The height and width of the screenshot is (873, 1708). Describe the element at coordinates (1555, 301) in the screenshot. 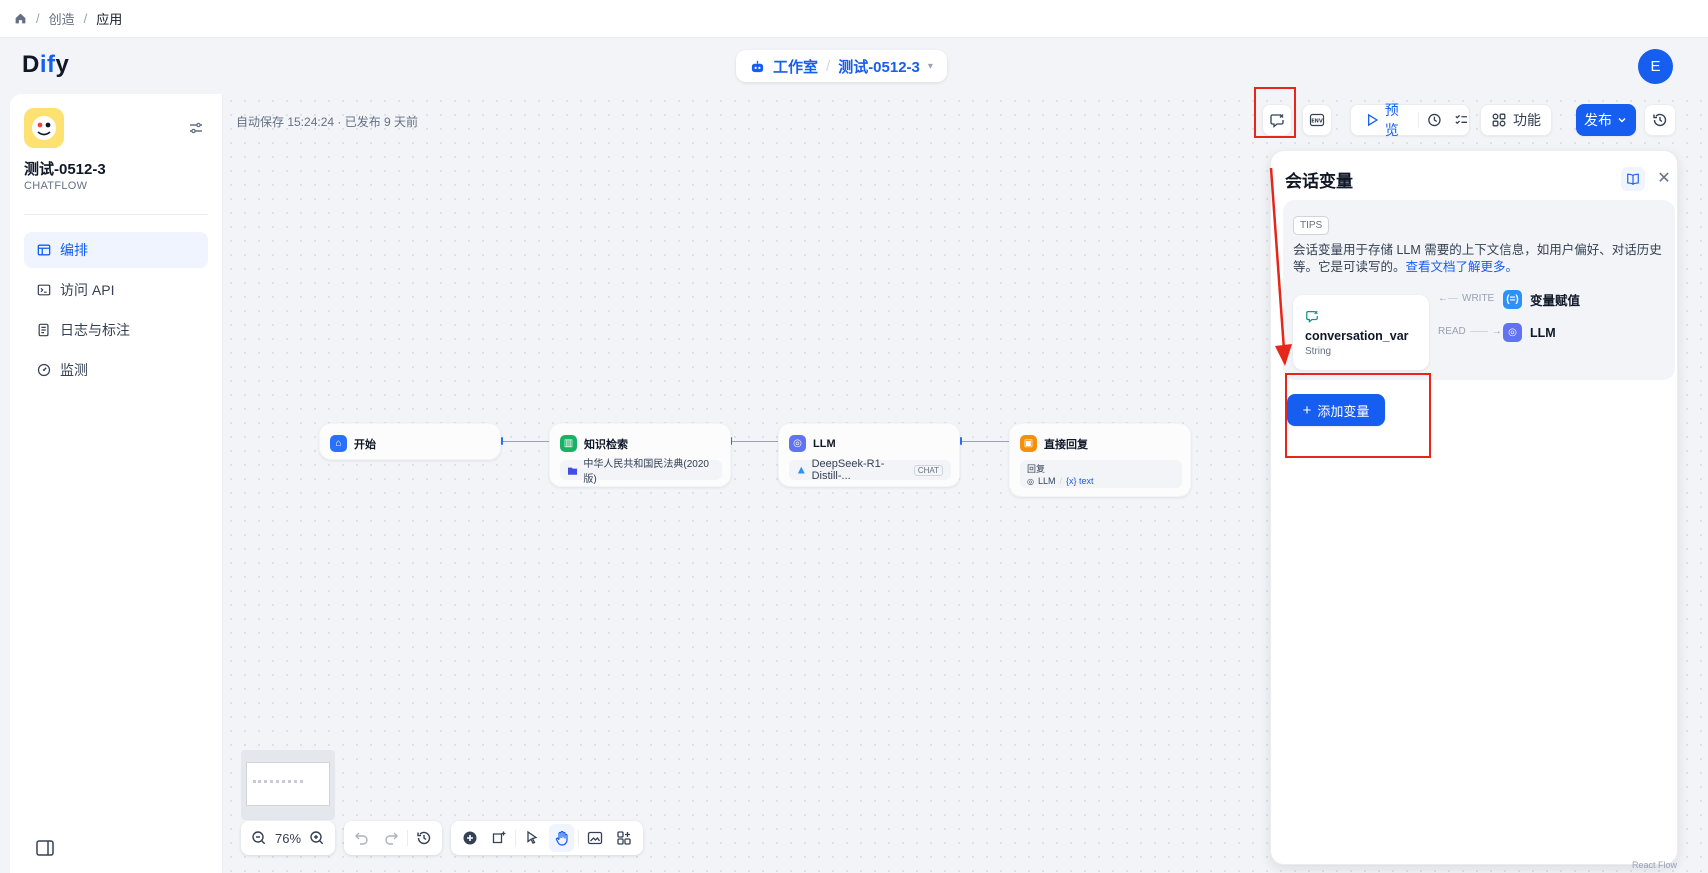

I see `write-node-name: 变量赋值` at that location.